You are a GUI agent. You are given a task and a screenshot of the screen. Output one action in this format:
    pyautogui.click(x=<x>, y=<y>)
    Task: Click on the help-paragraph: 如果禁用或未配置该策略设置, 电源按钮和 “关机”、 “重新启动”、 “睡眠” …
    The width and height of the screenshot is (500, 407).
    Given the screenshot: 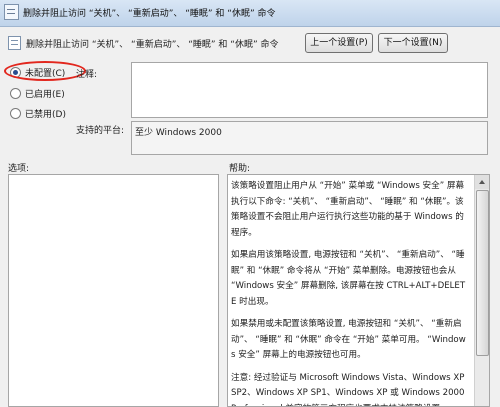 What is the action you would take?
    pyautogui.click(x=348, y=339)
    